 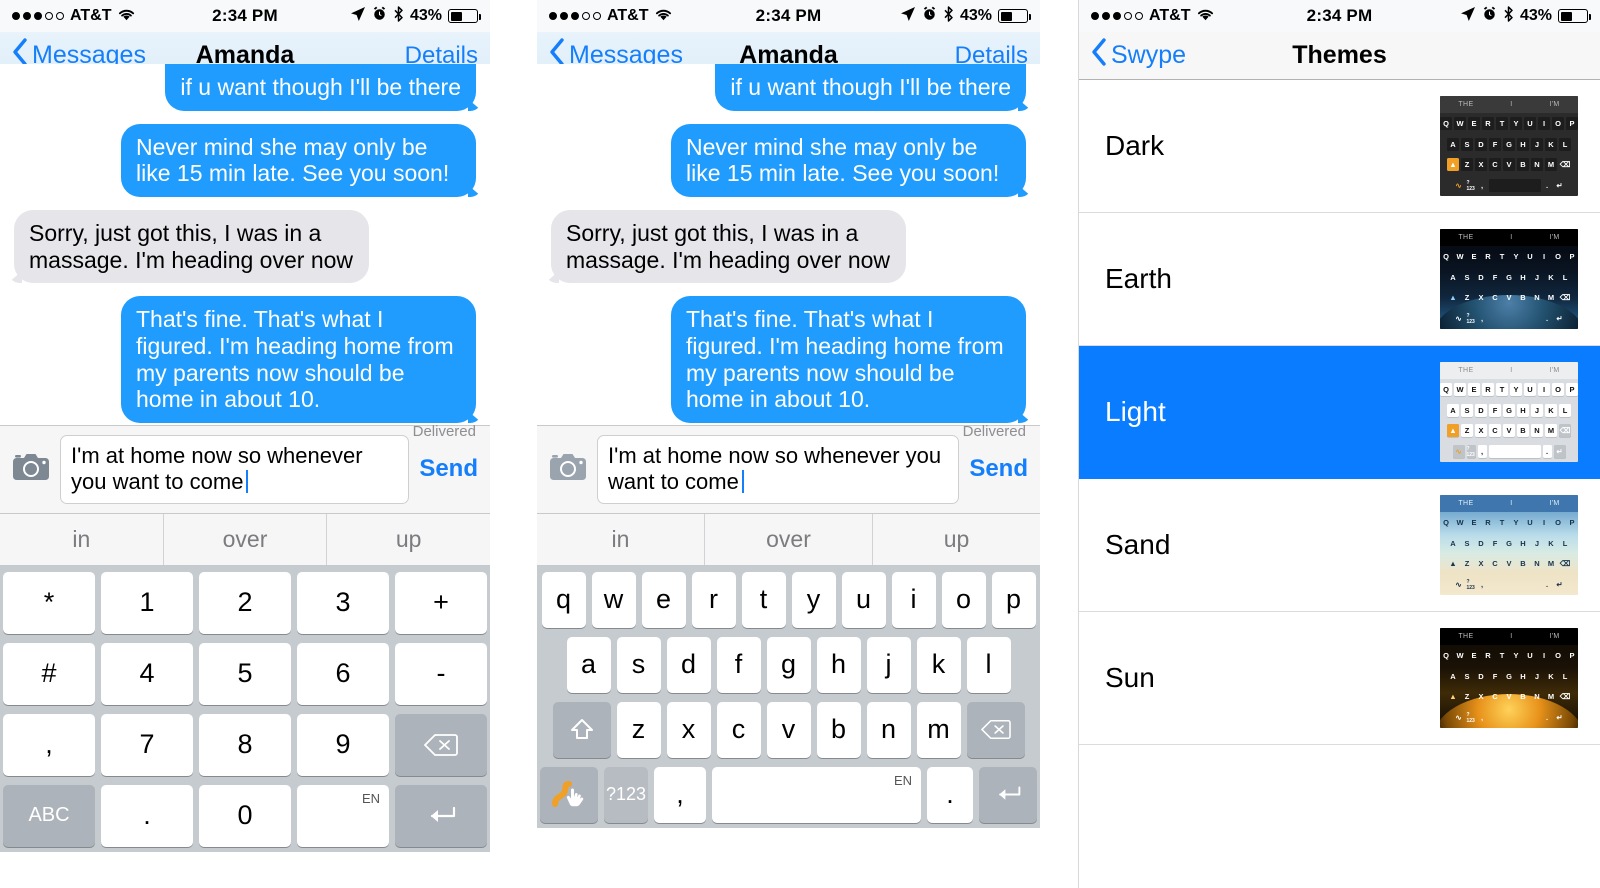 What do you see at coordinates (1170, 15) in the screenshot?
I see `carrier-label: AT&T` at bounding box center [1170, 15].